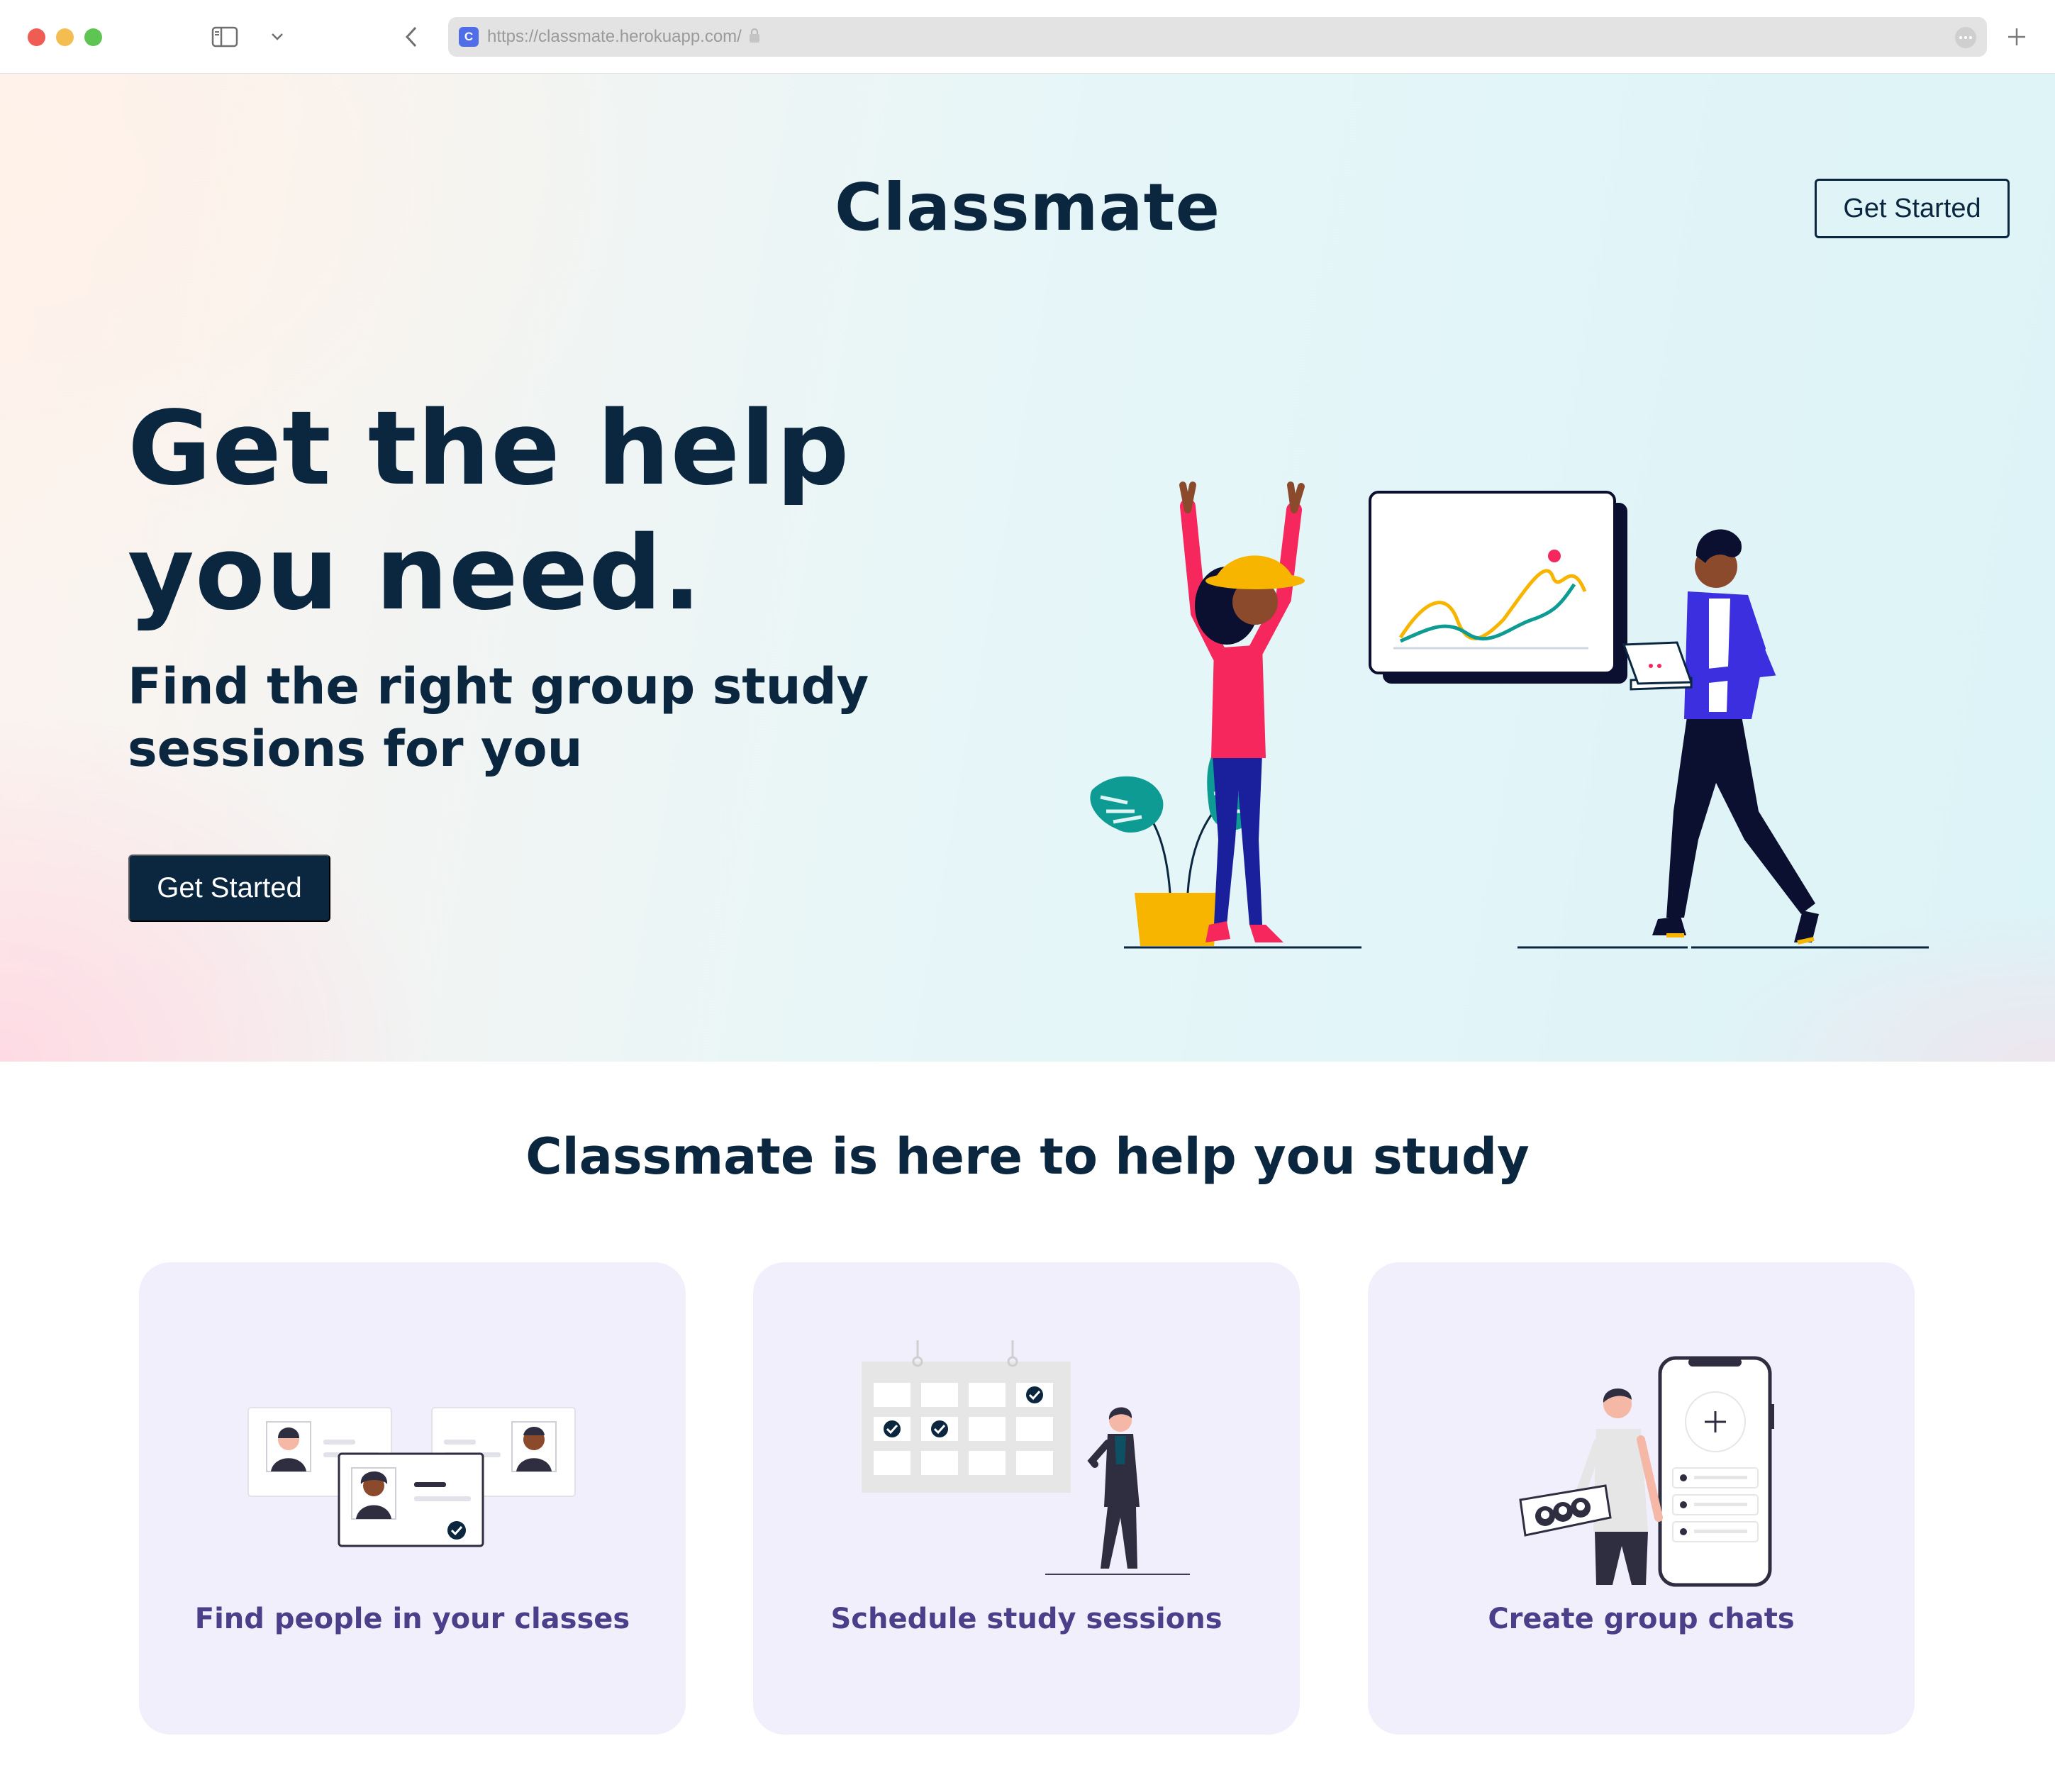 The height and width of the screenshot is (1792, 2055). I want to click on minimize-window-button, so click(65, 37).